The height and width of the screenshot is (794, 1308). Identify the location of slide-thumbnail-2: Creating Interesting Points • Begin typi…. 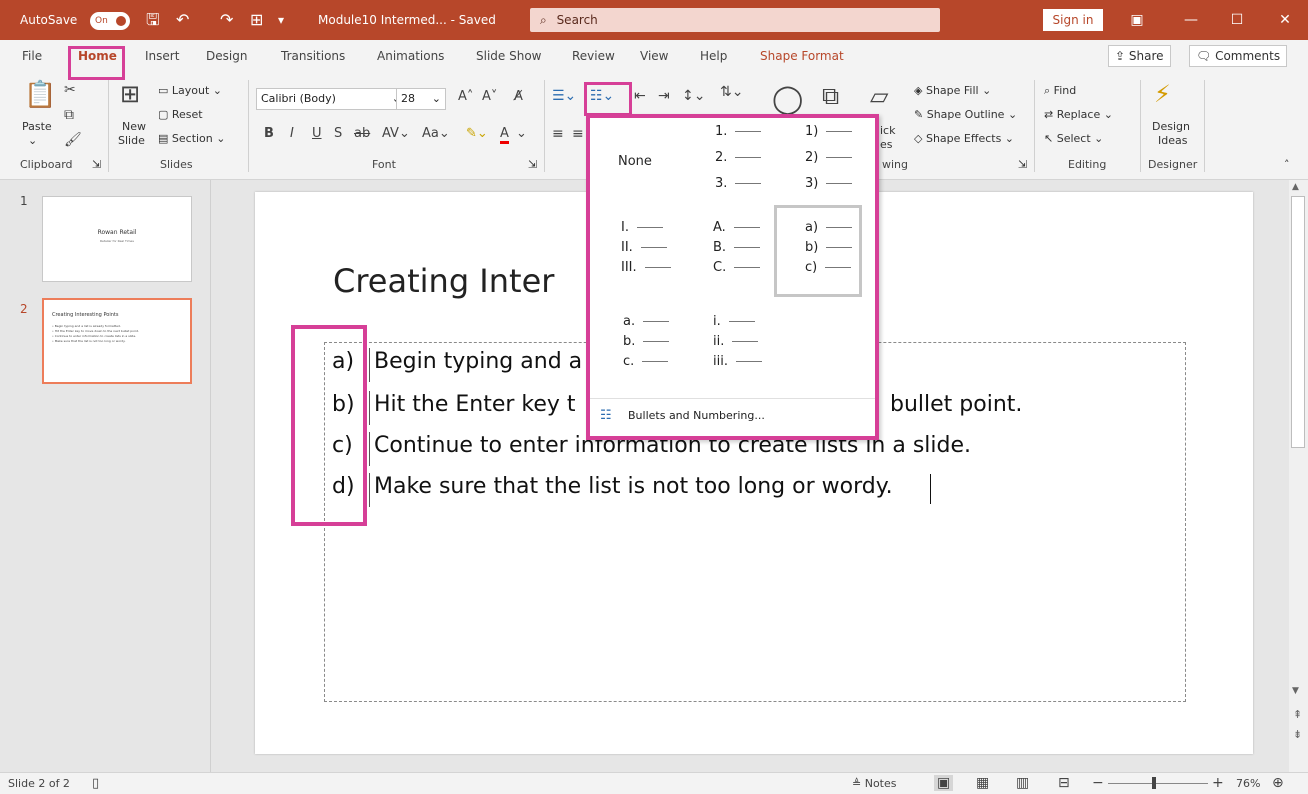
(117, 341).